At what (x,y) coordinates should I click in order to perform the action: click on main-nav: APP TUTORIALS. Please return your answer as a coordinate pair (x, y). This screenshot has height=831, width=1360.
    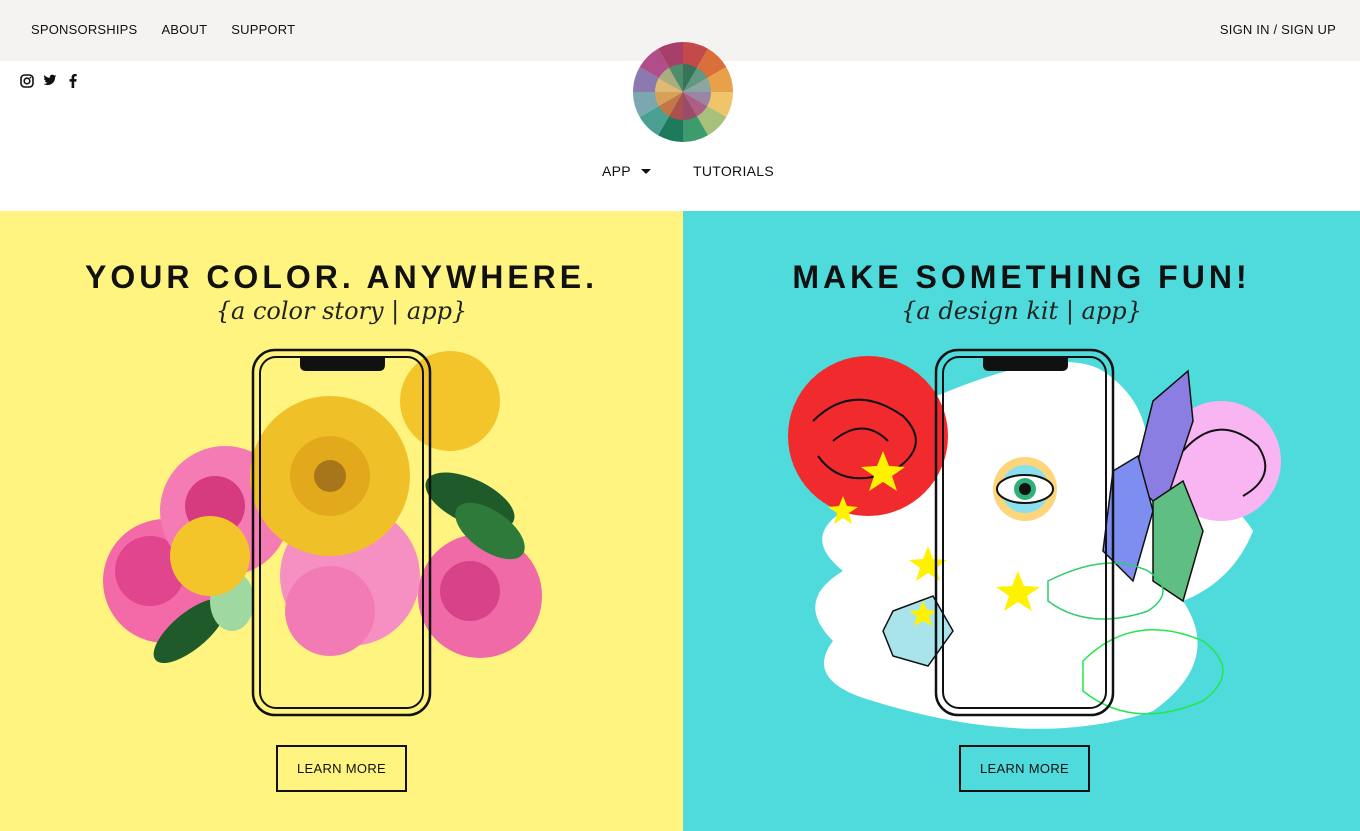
    Looking at the image, I should click on (680, 173).